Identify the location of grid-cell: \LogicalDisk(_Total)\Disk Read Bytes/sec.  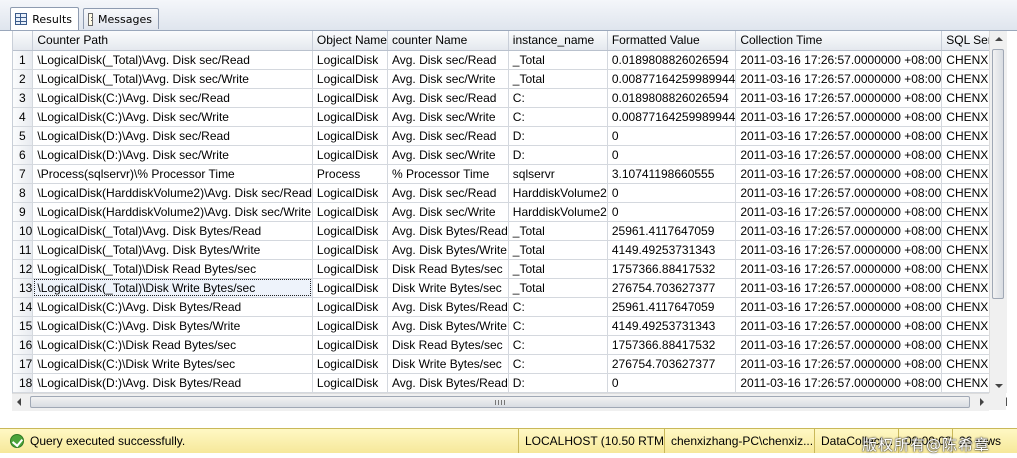
(172, 269).